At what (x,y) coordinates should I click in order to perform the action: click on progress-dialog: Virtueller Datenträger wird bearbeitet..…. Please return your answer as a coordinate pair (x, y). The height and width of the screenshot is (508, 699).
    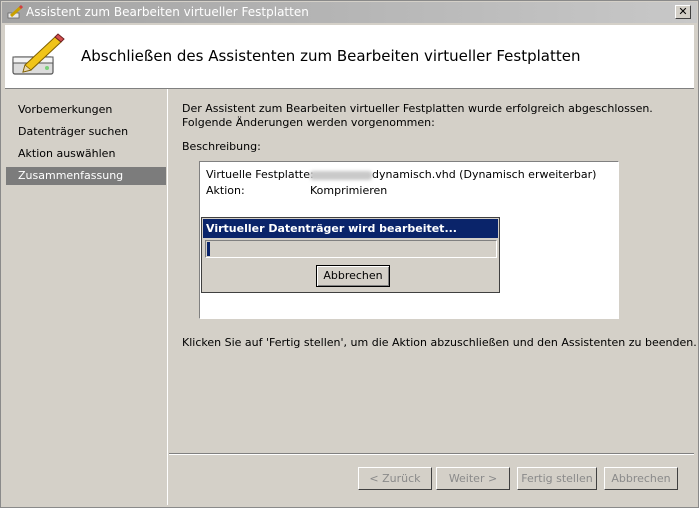
    Looking at the image, I should click on (350, 255).